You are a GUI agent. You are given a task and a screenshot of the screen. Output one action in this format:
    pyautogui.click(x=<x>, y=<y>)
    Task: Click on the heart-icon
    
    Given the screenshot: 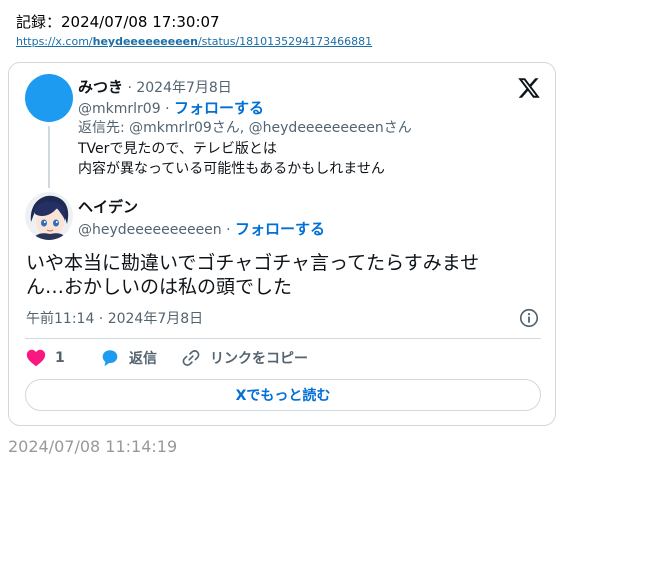 What is the action you would take?
    pyautogui.click(x=36, y=358)
    